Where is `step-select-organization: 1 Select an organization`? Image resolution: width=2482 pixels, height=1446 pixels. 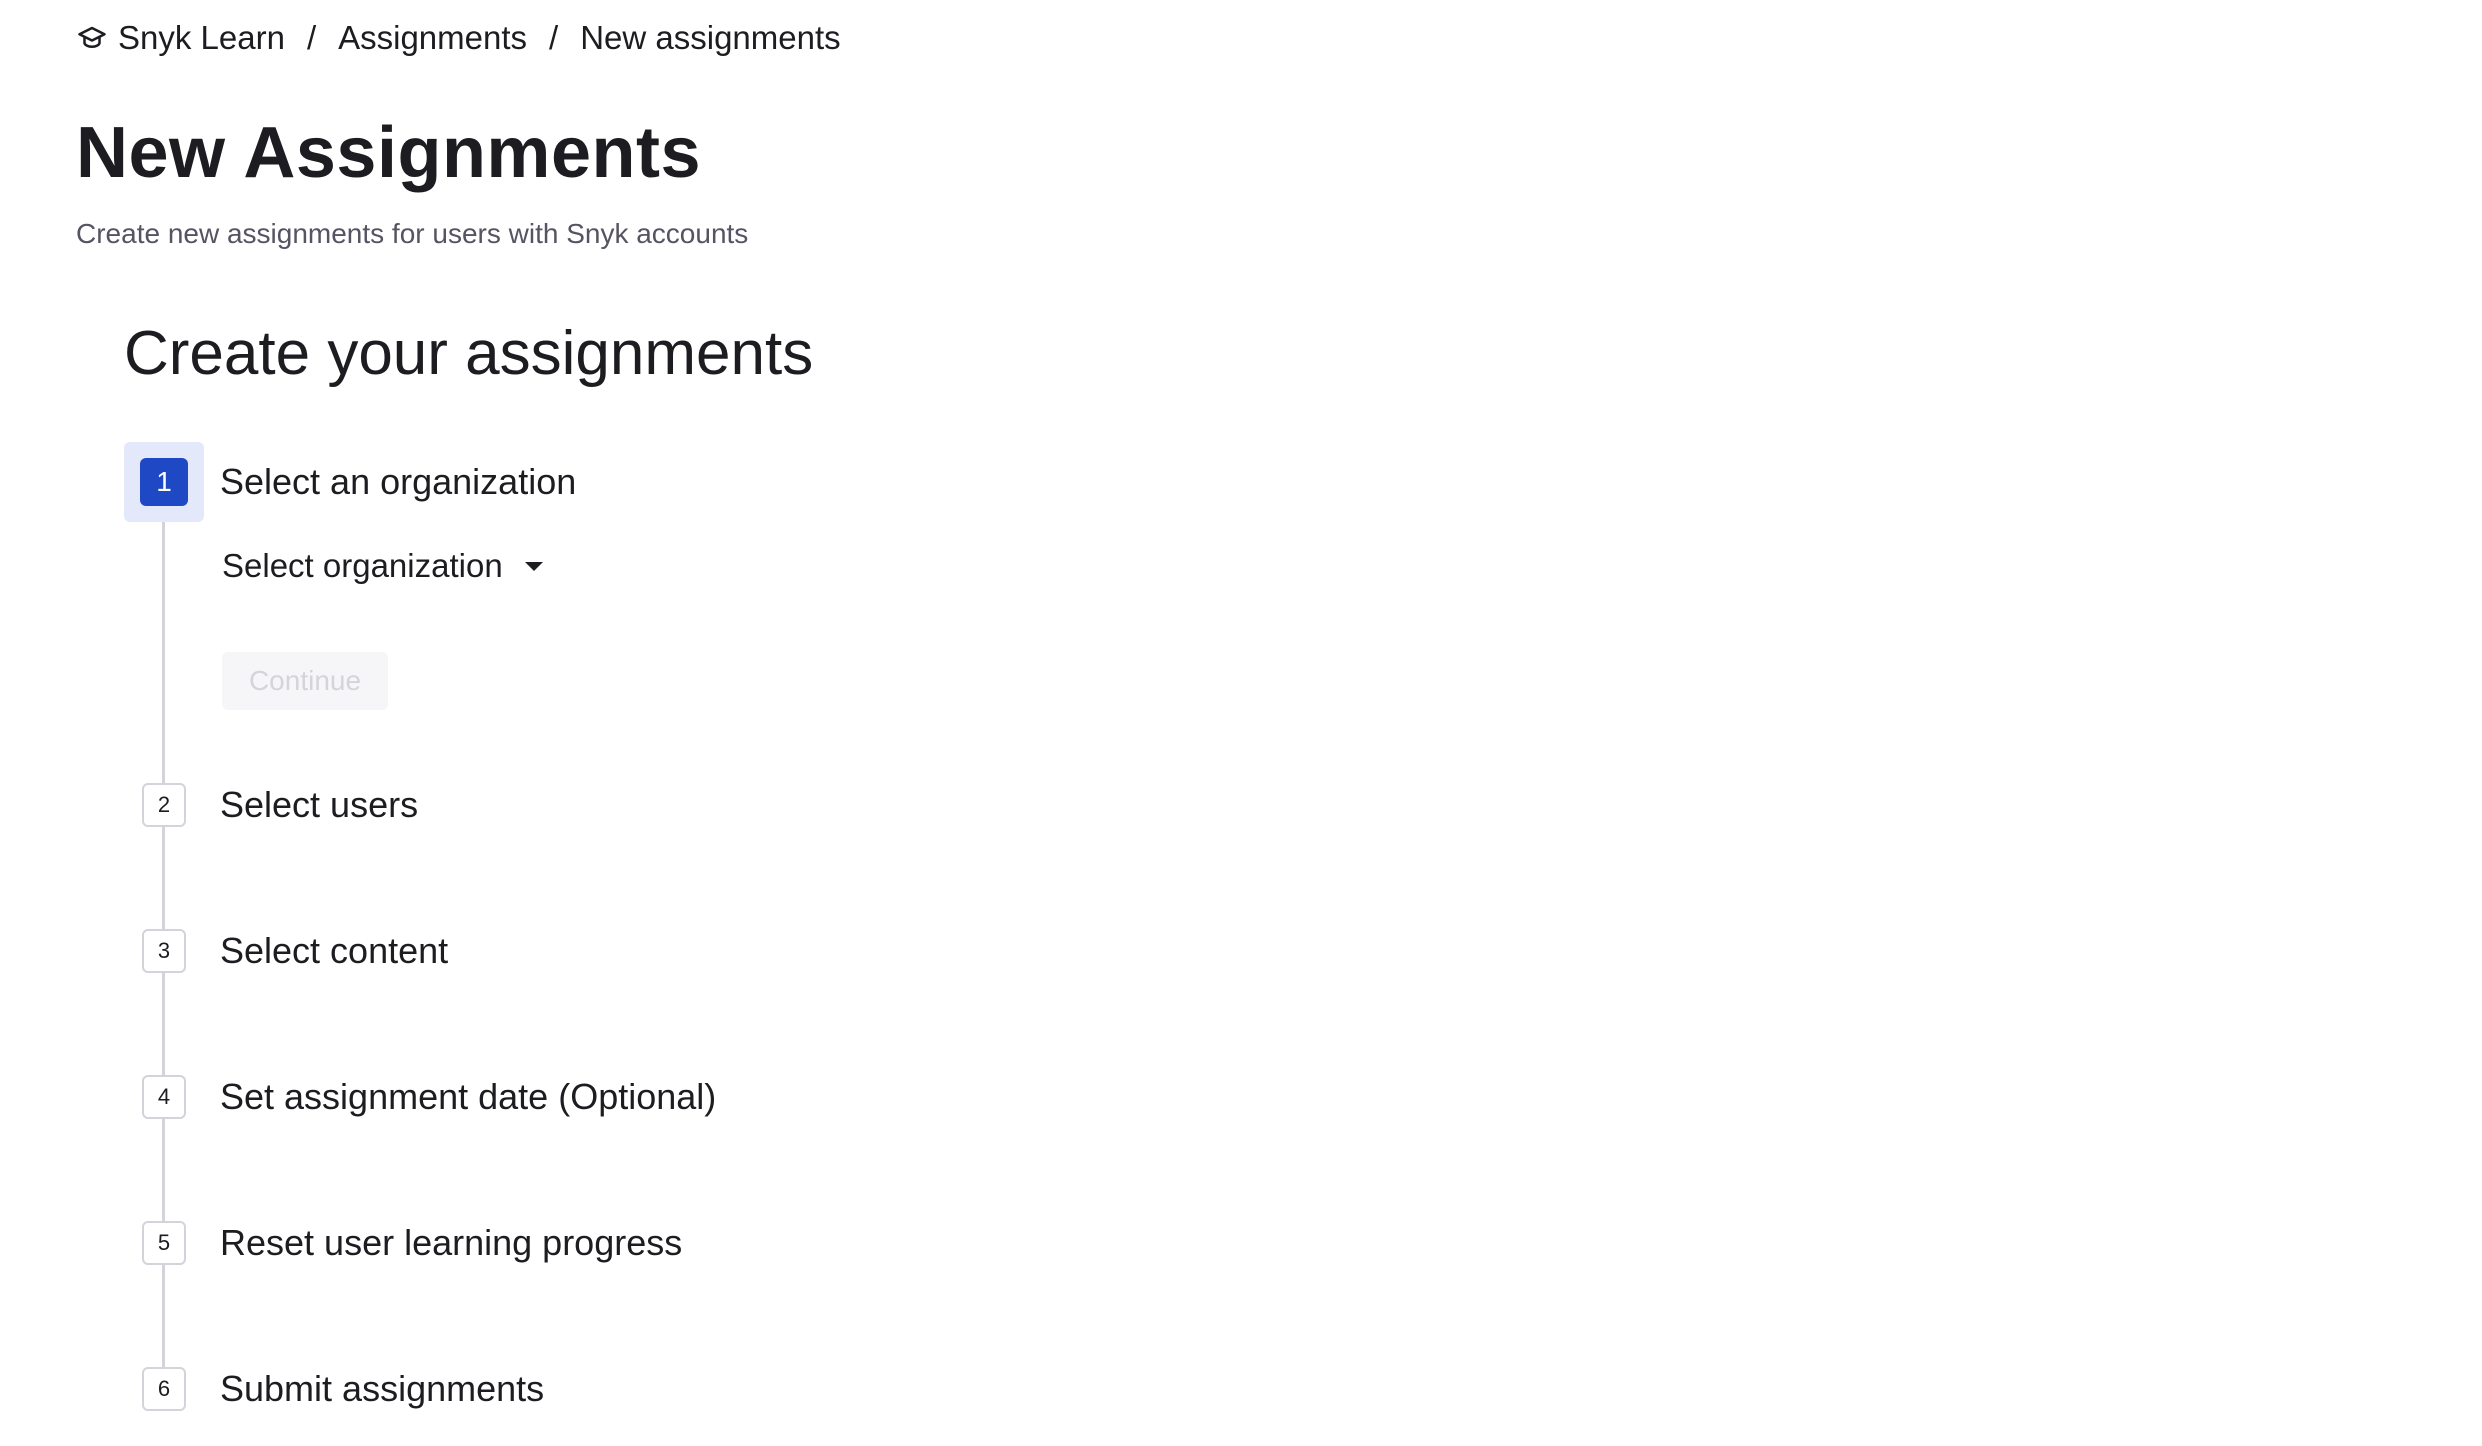 step-select-organization: 1 Select an organization is located at coordinates (350, 482).